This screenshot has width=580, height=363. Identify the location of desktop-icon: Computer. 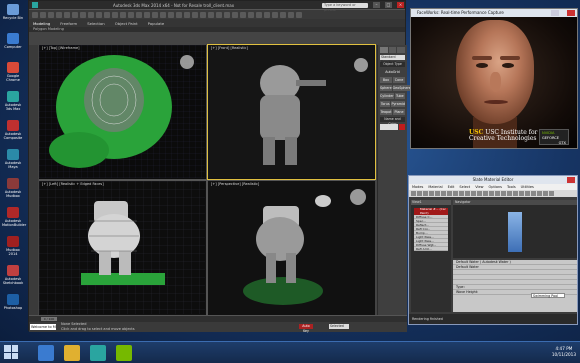
(13, 41).